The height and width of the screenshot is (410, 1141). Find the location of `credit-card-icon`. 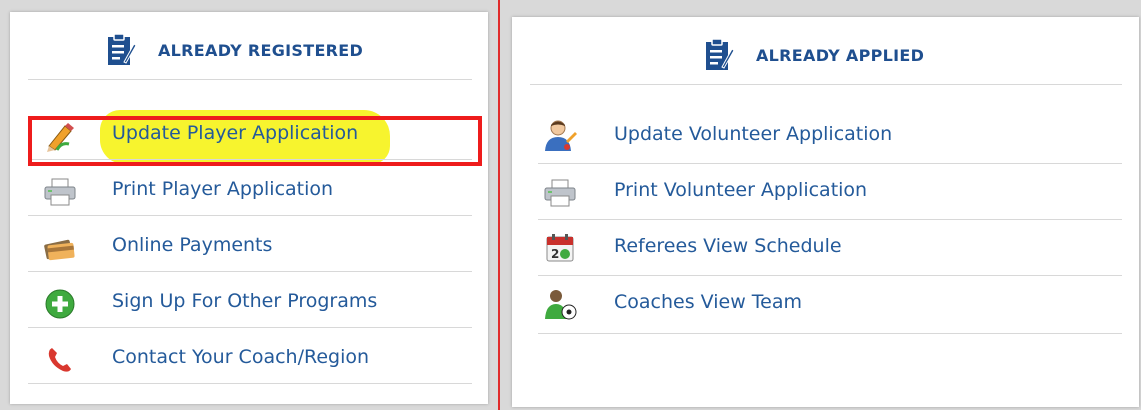

credit-card-icon is located at coordinates (60, 248).